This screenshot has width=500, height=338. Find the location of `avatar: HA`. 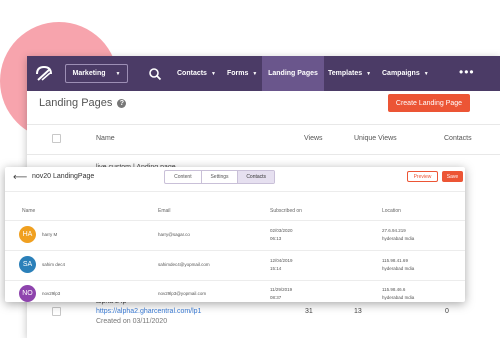

avatar: HA is located at coordinates (27, 234).